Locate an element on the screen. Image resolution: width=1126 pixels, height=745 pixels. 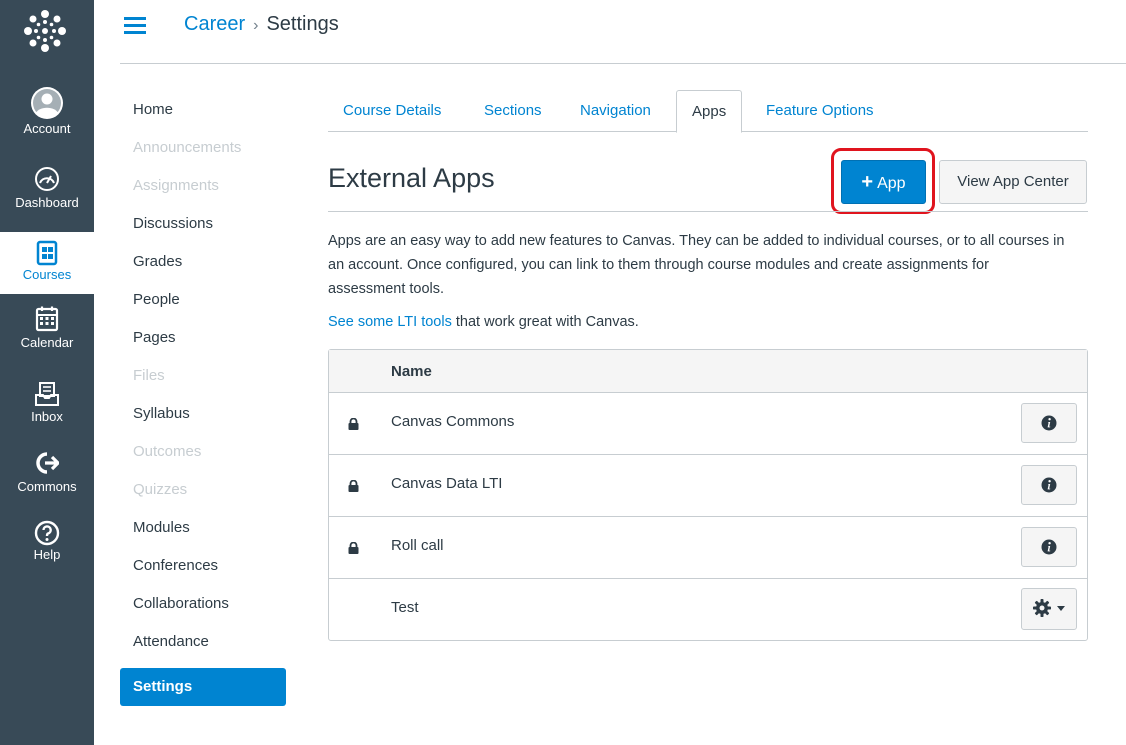
global-nav-courses: Courses is located at coordinates (47, 263).